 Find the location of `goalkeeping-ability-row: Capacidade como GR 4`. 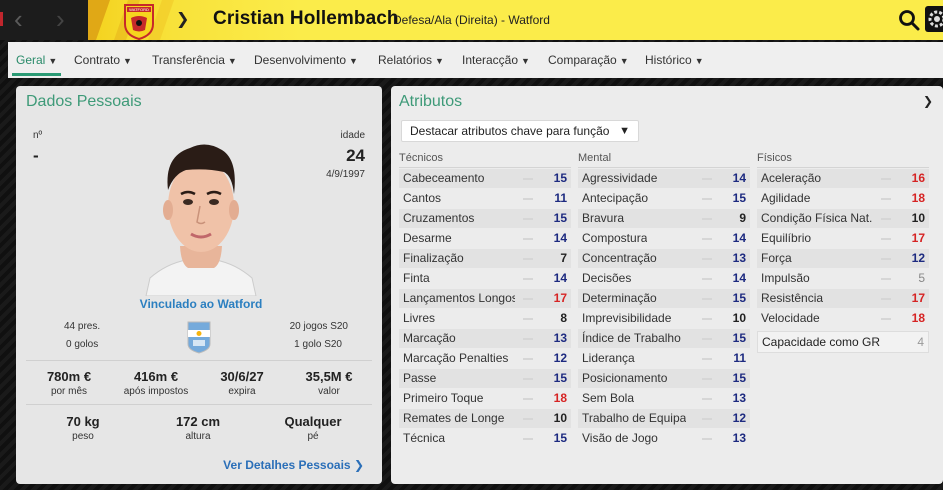

goalkeeping-ability-row: Capacidade como GR 4 is located at coordinates (843, 342).